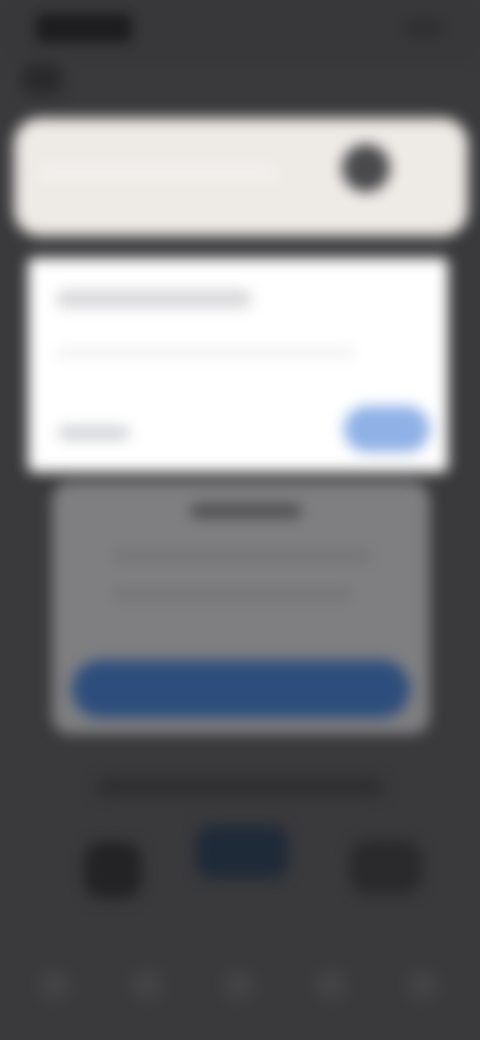 The width and height of the screenshot is (480, 1040). Describe the element at coordinates (424, 28) in the screenshot. I see `status-indicators-text` at that location.